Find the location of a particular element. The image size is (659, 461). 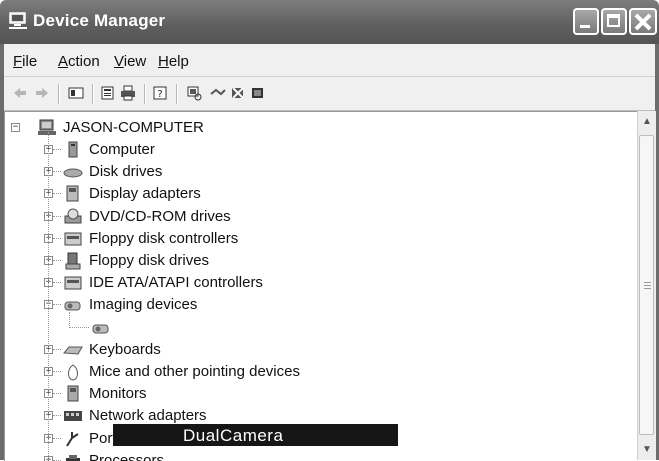

uninstall-icon is located at coordinates (238, 93).